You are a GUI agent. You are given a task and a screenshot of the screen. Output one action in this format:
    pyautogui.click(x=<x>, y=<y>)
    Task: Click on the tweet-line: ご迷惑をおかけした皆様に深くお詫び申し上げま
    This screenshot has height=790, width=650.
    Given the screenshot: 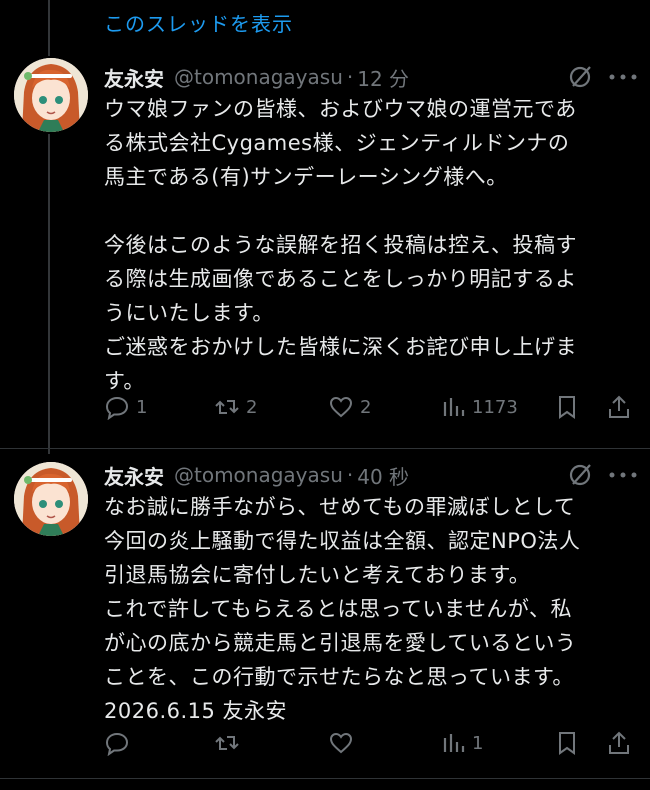 What is the action you would take?
    pyautogui.click(x=340, y=347)
    